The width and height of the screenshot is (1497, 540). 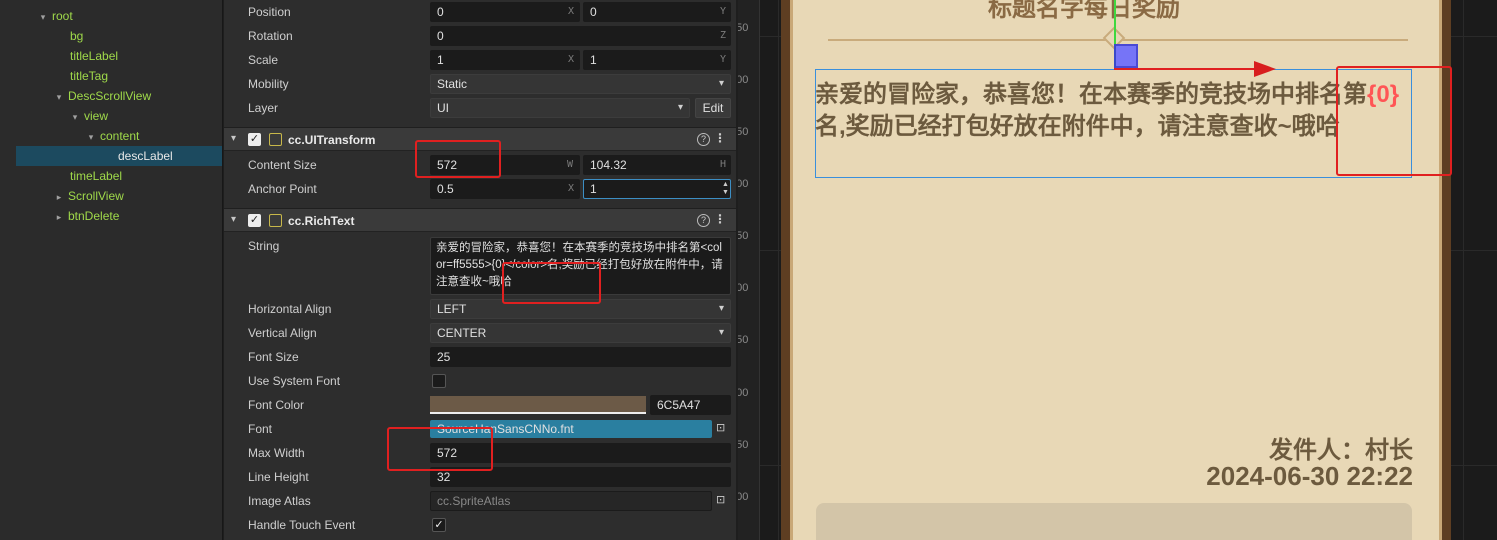 What do you see at coordinates (743, 184) in the screenshot?
I see `ruler-tick-label: 800` at bounding box center [743, 184].